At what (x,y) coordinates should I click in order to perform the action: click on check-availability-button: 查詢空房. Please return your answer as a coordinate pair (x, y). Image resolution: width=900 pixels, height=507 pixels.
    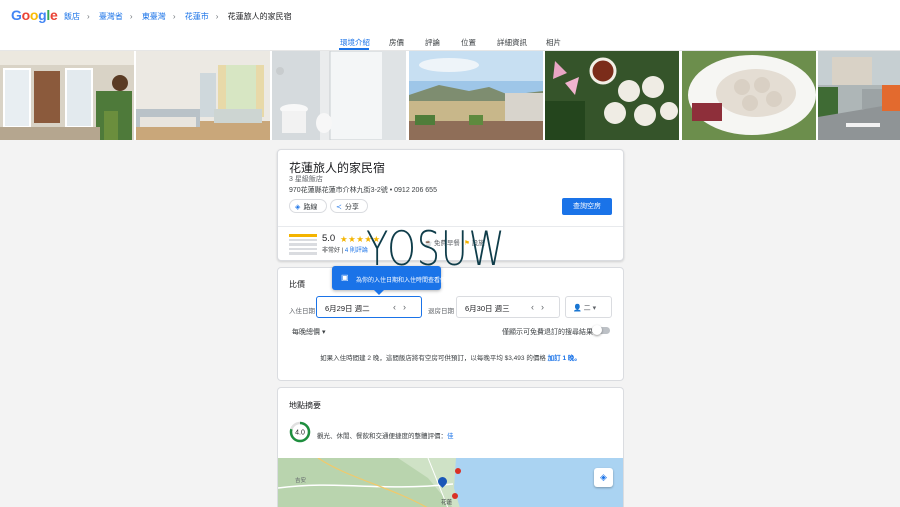
    Looking at the image, I should click on (587, 206).